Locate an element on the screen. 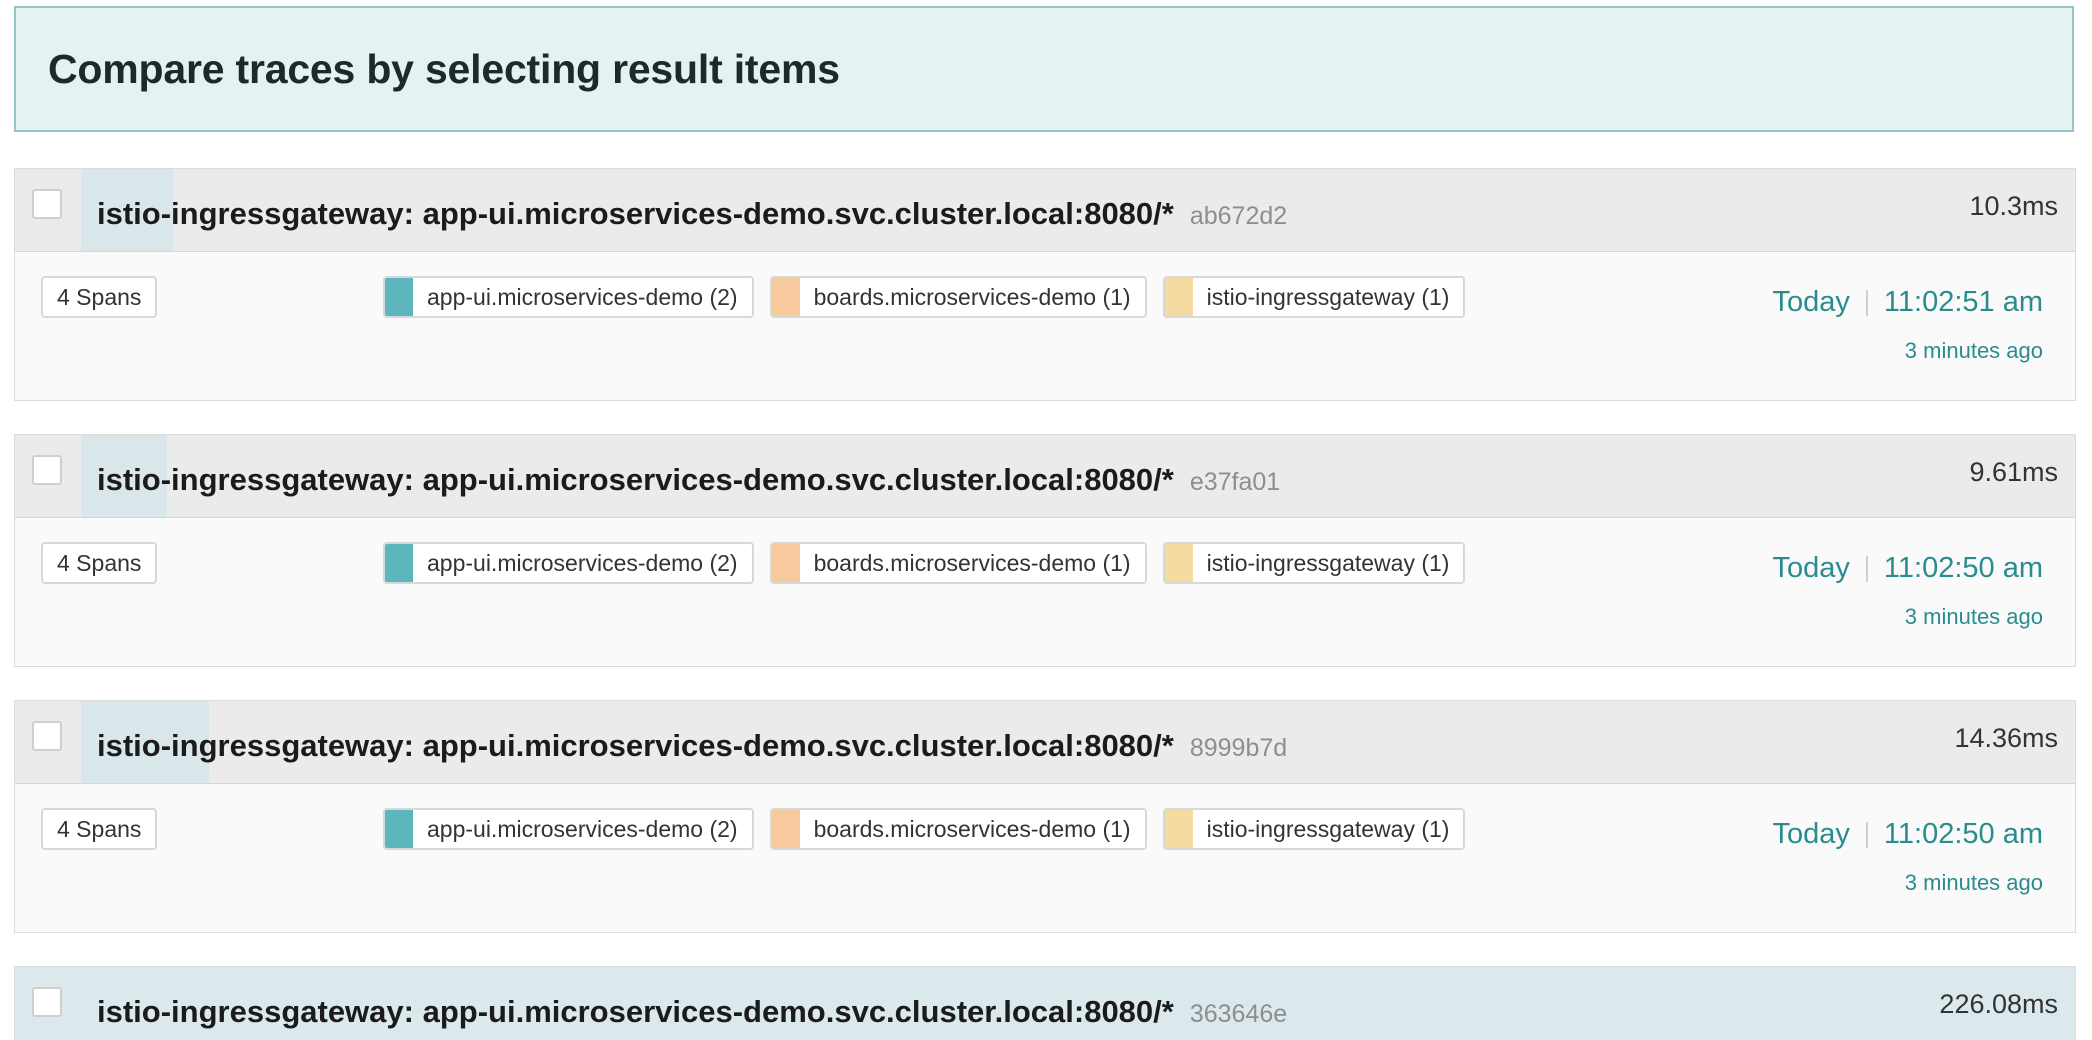  trace-duration: 226.08ms is located at coordinates (1998, 1004).